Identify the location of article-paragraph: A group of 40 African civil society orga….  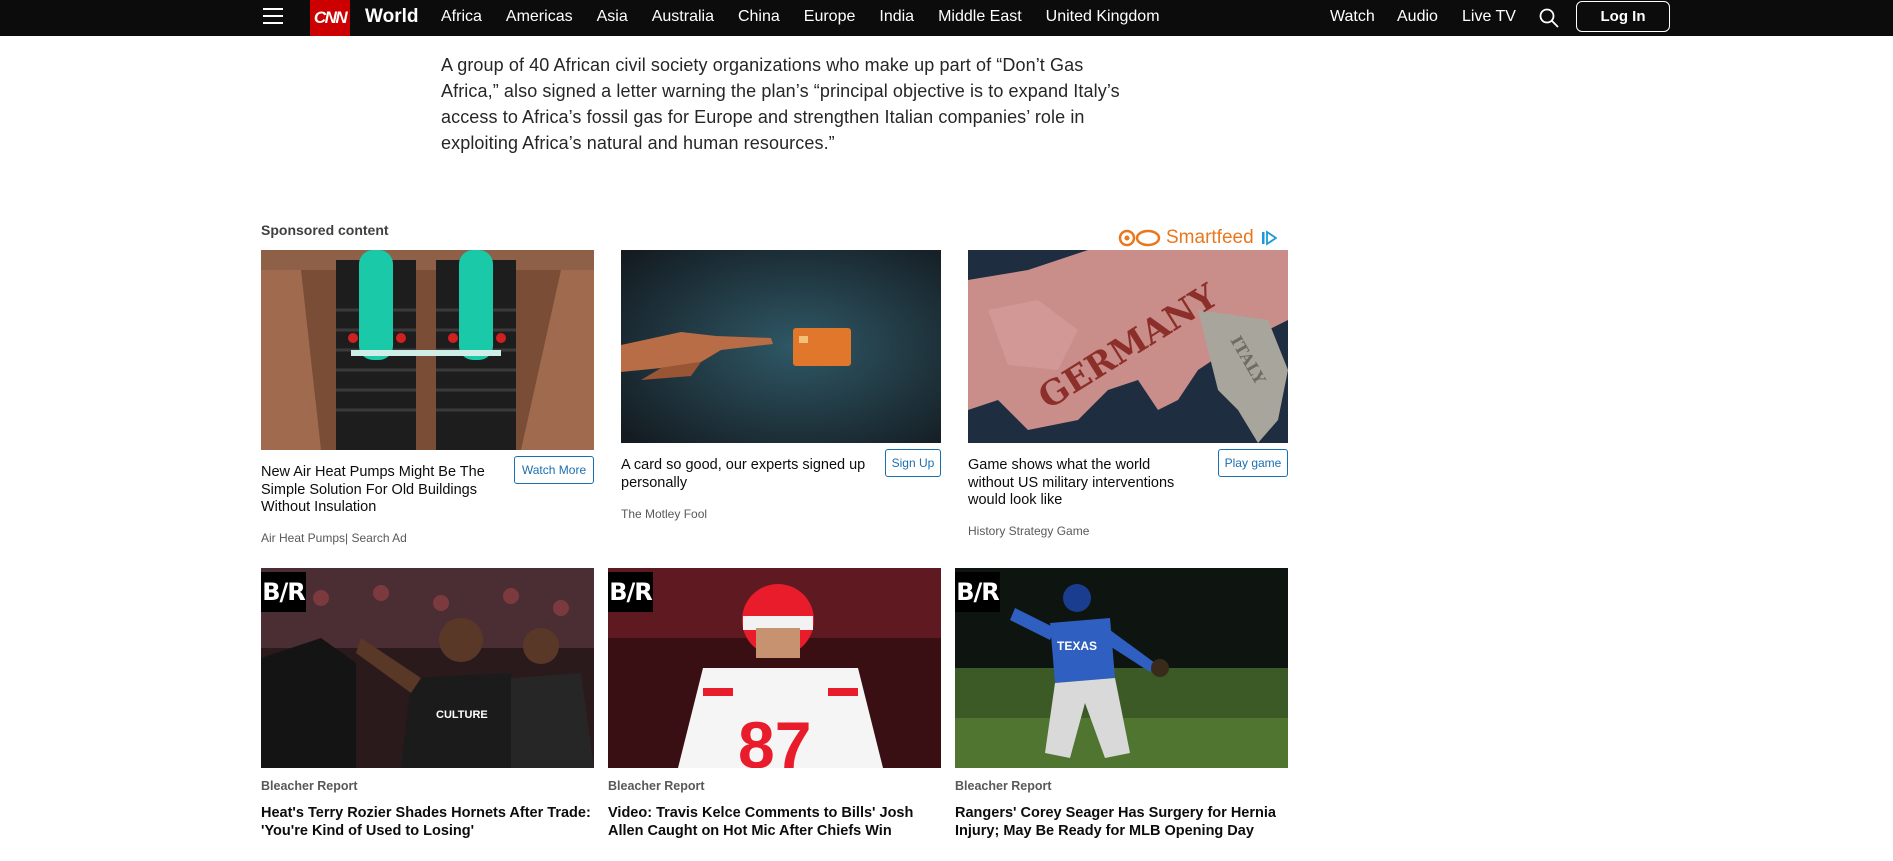
(780, 104).